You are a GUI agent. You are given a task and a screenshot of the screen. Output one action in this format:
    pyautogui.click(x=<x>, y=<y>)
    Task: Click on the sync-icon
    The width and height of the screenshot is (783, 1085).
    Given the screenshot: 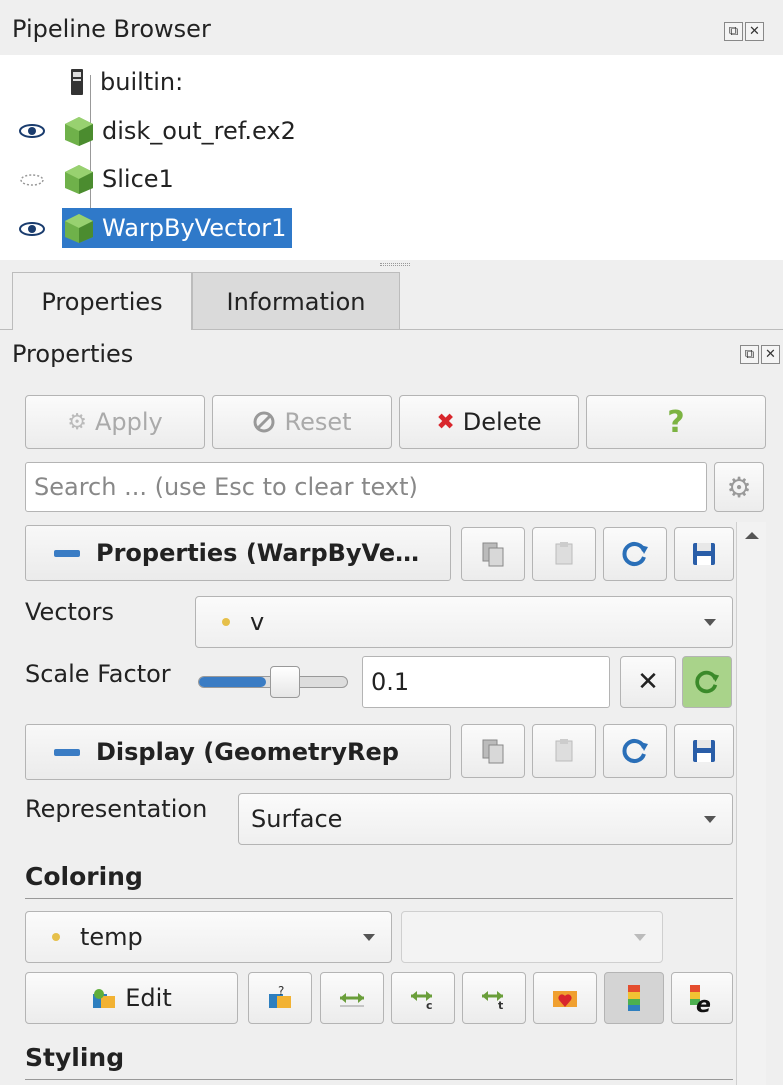 What is the action you would take?
    pyautogui.click(x=707, y=682)
    